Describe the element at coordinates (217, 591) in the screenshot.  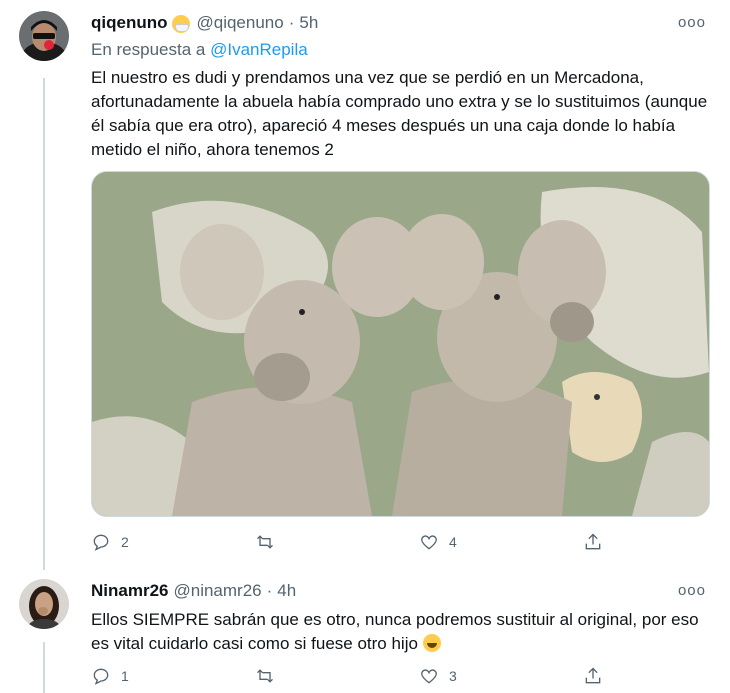
I see `handle: @ninamr26` at that location.